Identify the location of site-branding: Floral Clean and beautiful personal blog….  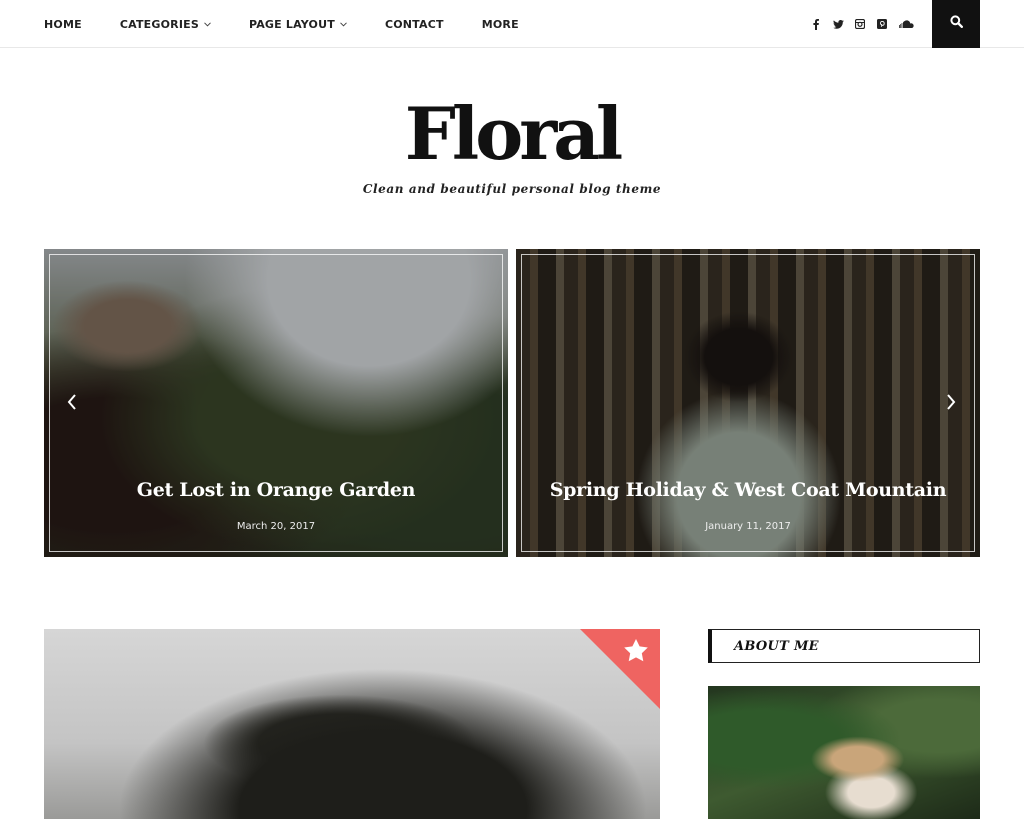
(512, 144).